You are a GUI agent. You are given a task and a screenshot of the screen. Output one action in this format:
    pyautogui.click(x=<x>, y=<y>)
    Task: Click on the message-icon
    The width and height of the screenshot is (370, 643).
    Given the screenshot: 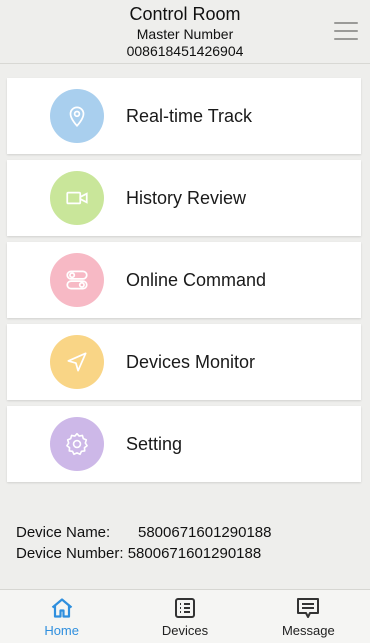 What is the action you would take?
    pyautogui.click(x=308, y=608)
    